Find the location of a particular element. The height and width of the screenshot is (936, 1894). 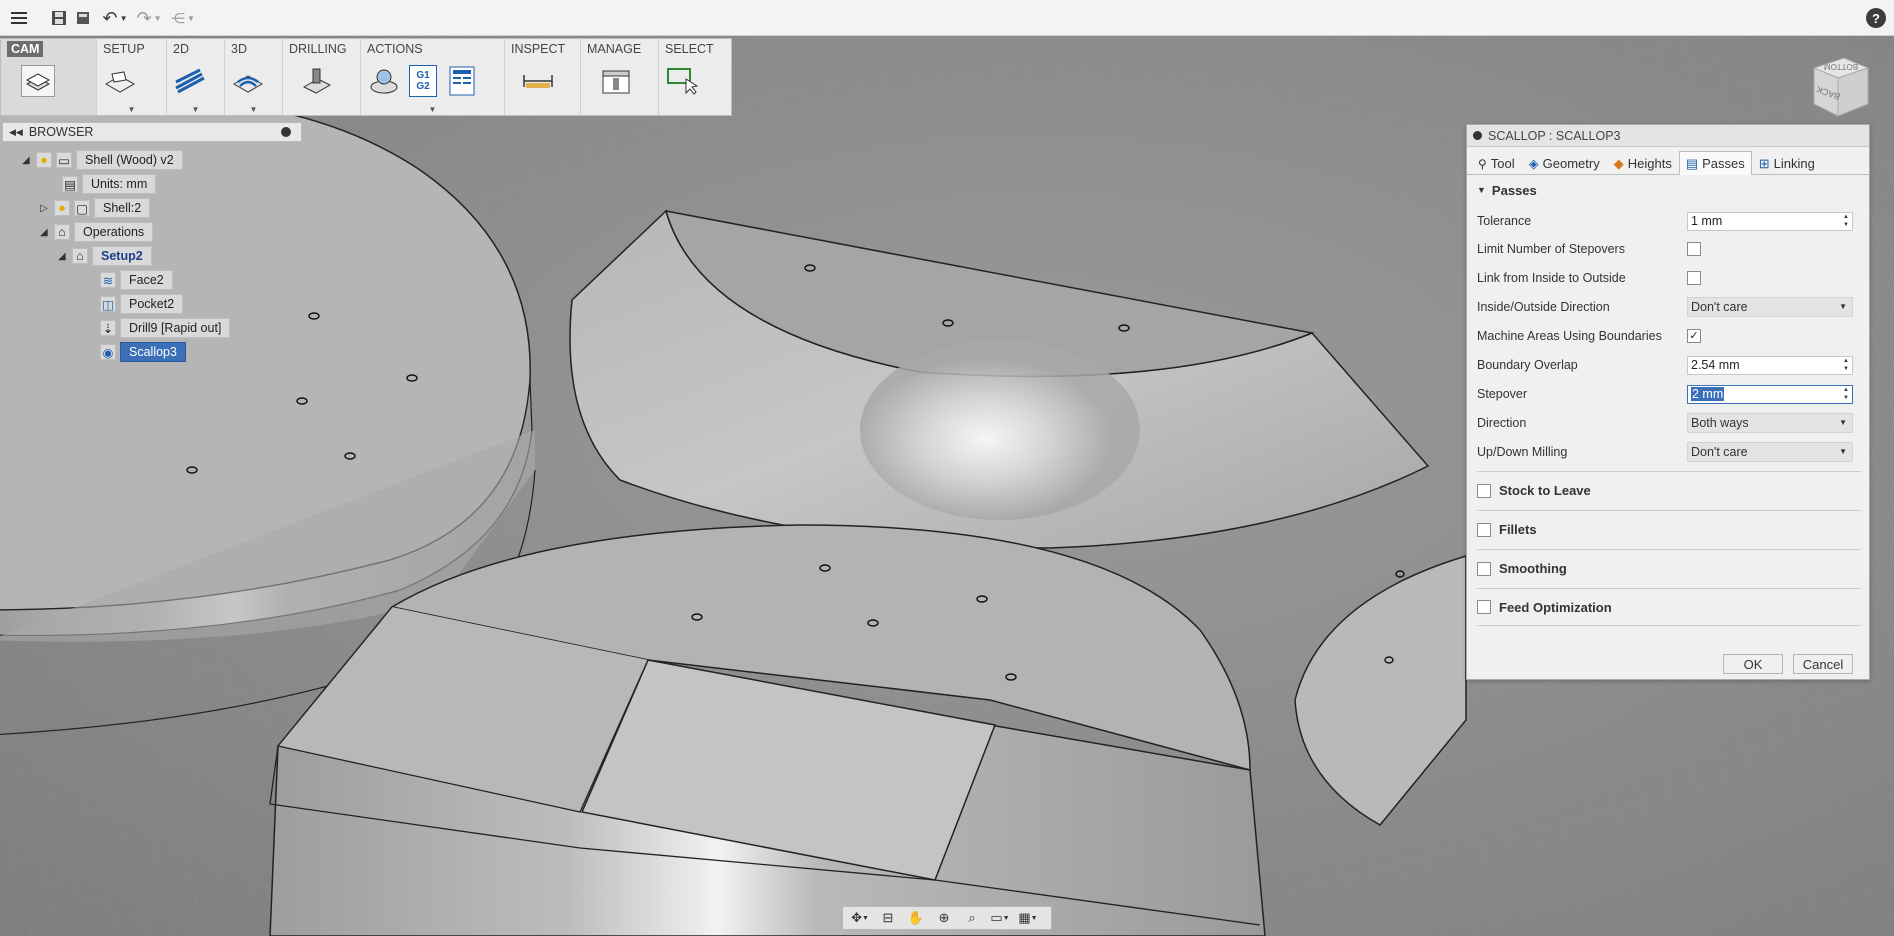

share-icon: ⋲ ▼ is located at coordinates (183, 18).